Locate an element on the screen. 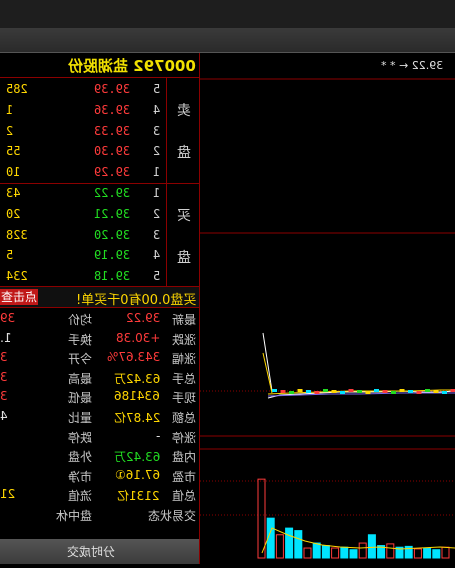  tab-time-sales: 分时成交 is located at coordinates (99, 551).